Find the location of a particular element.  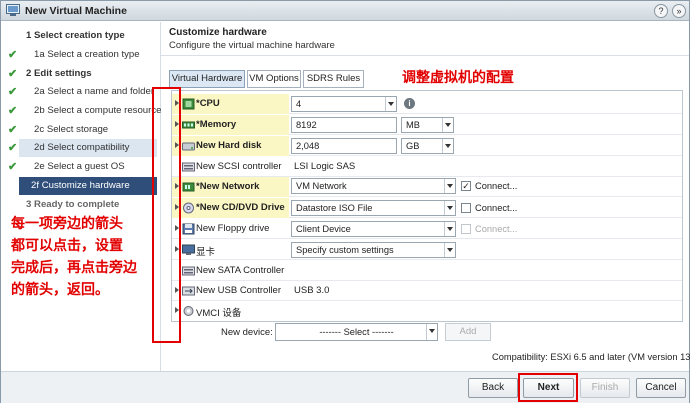

step-2f: 2f Customize hardware is located at coordinates (88, 186).